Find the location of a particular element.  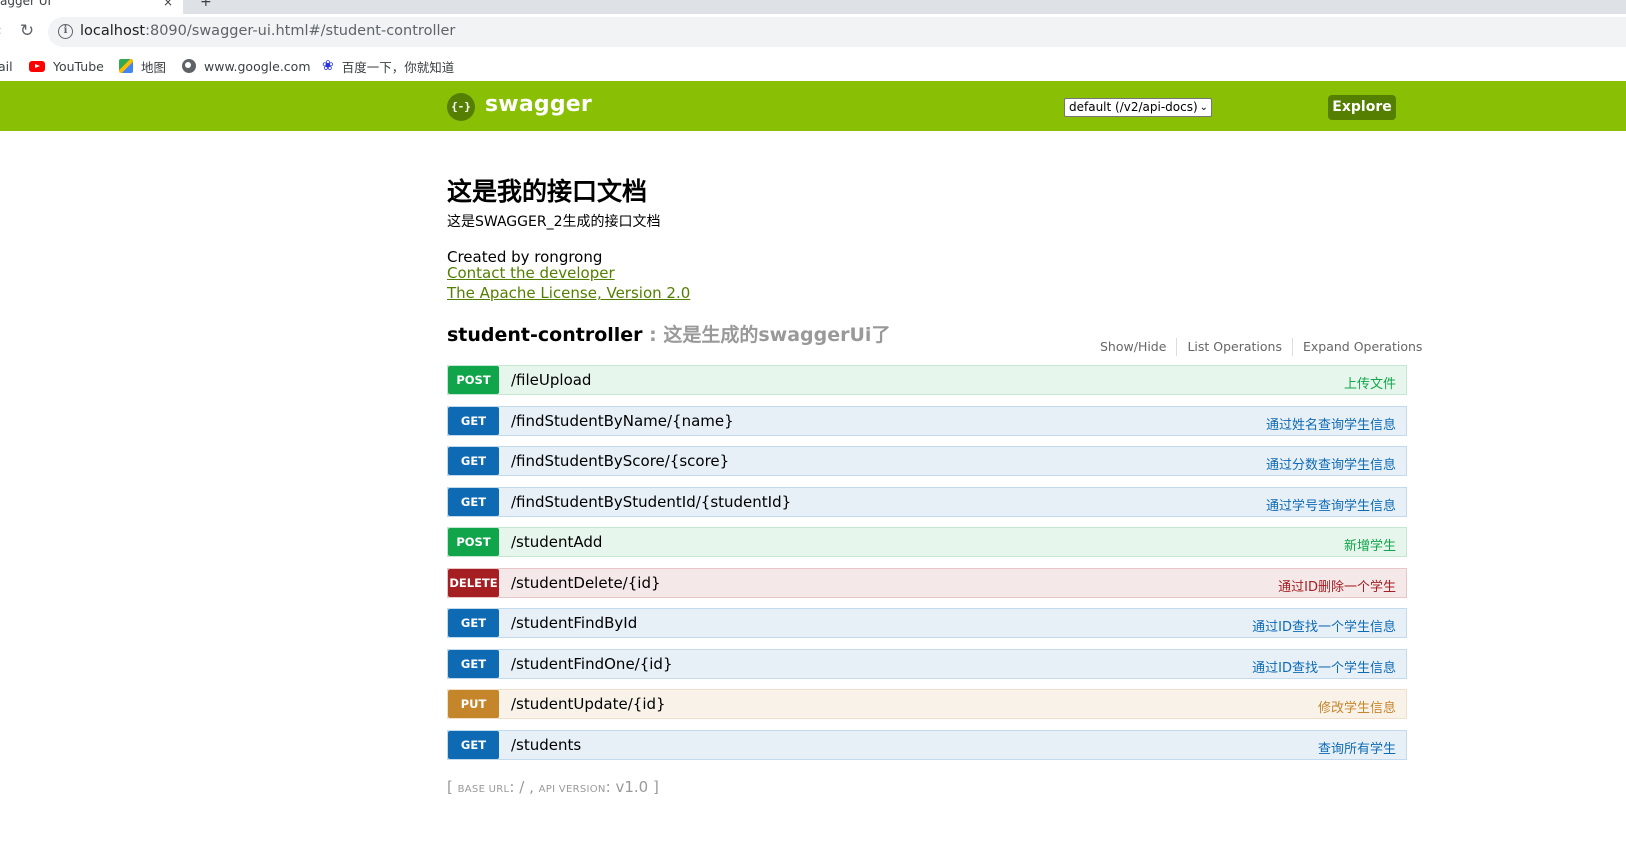

license-link: The Apache License, Version 2.0 is located at coordinates (568, 293).